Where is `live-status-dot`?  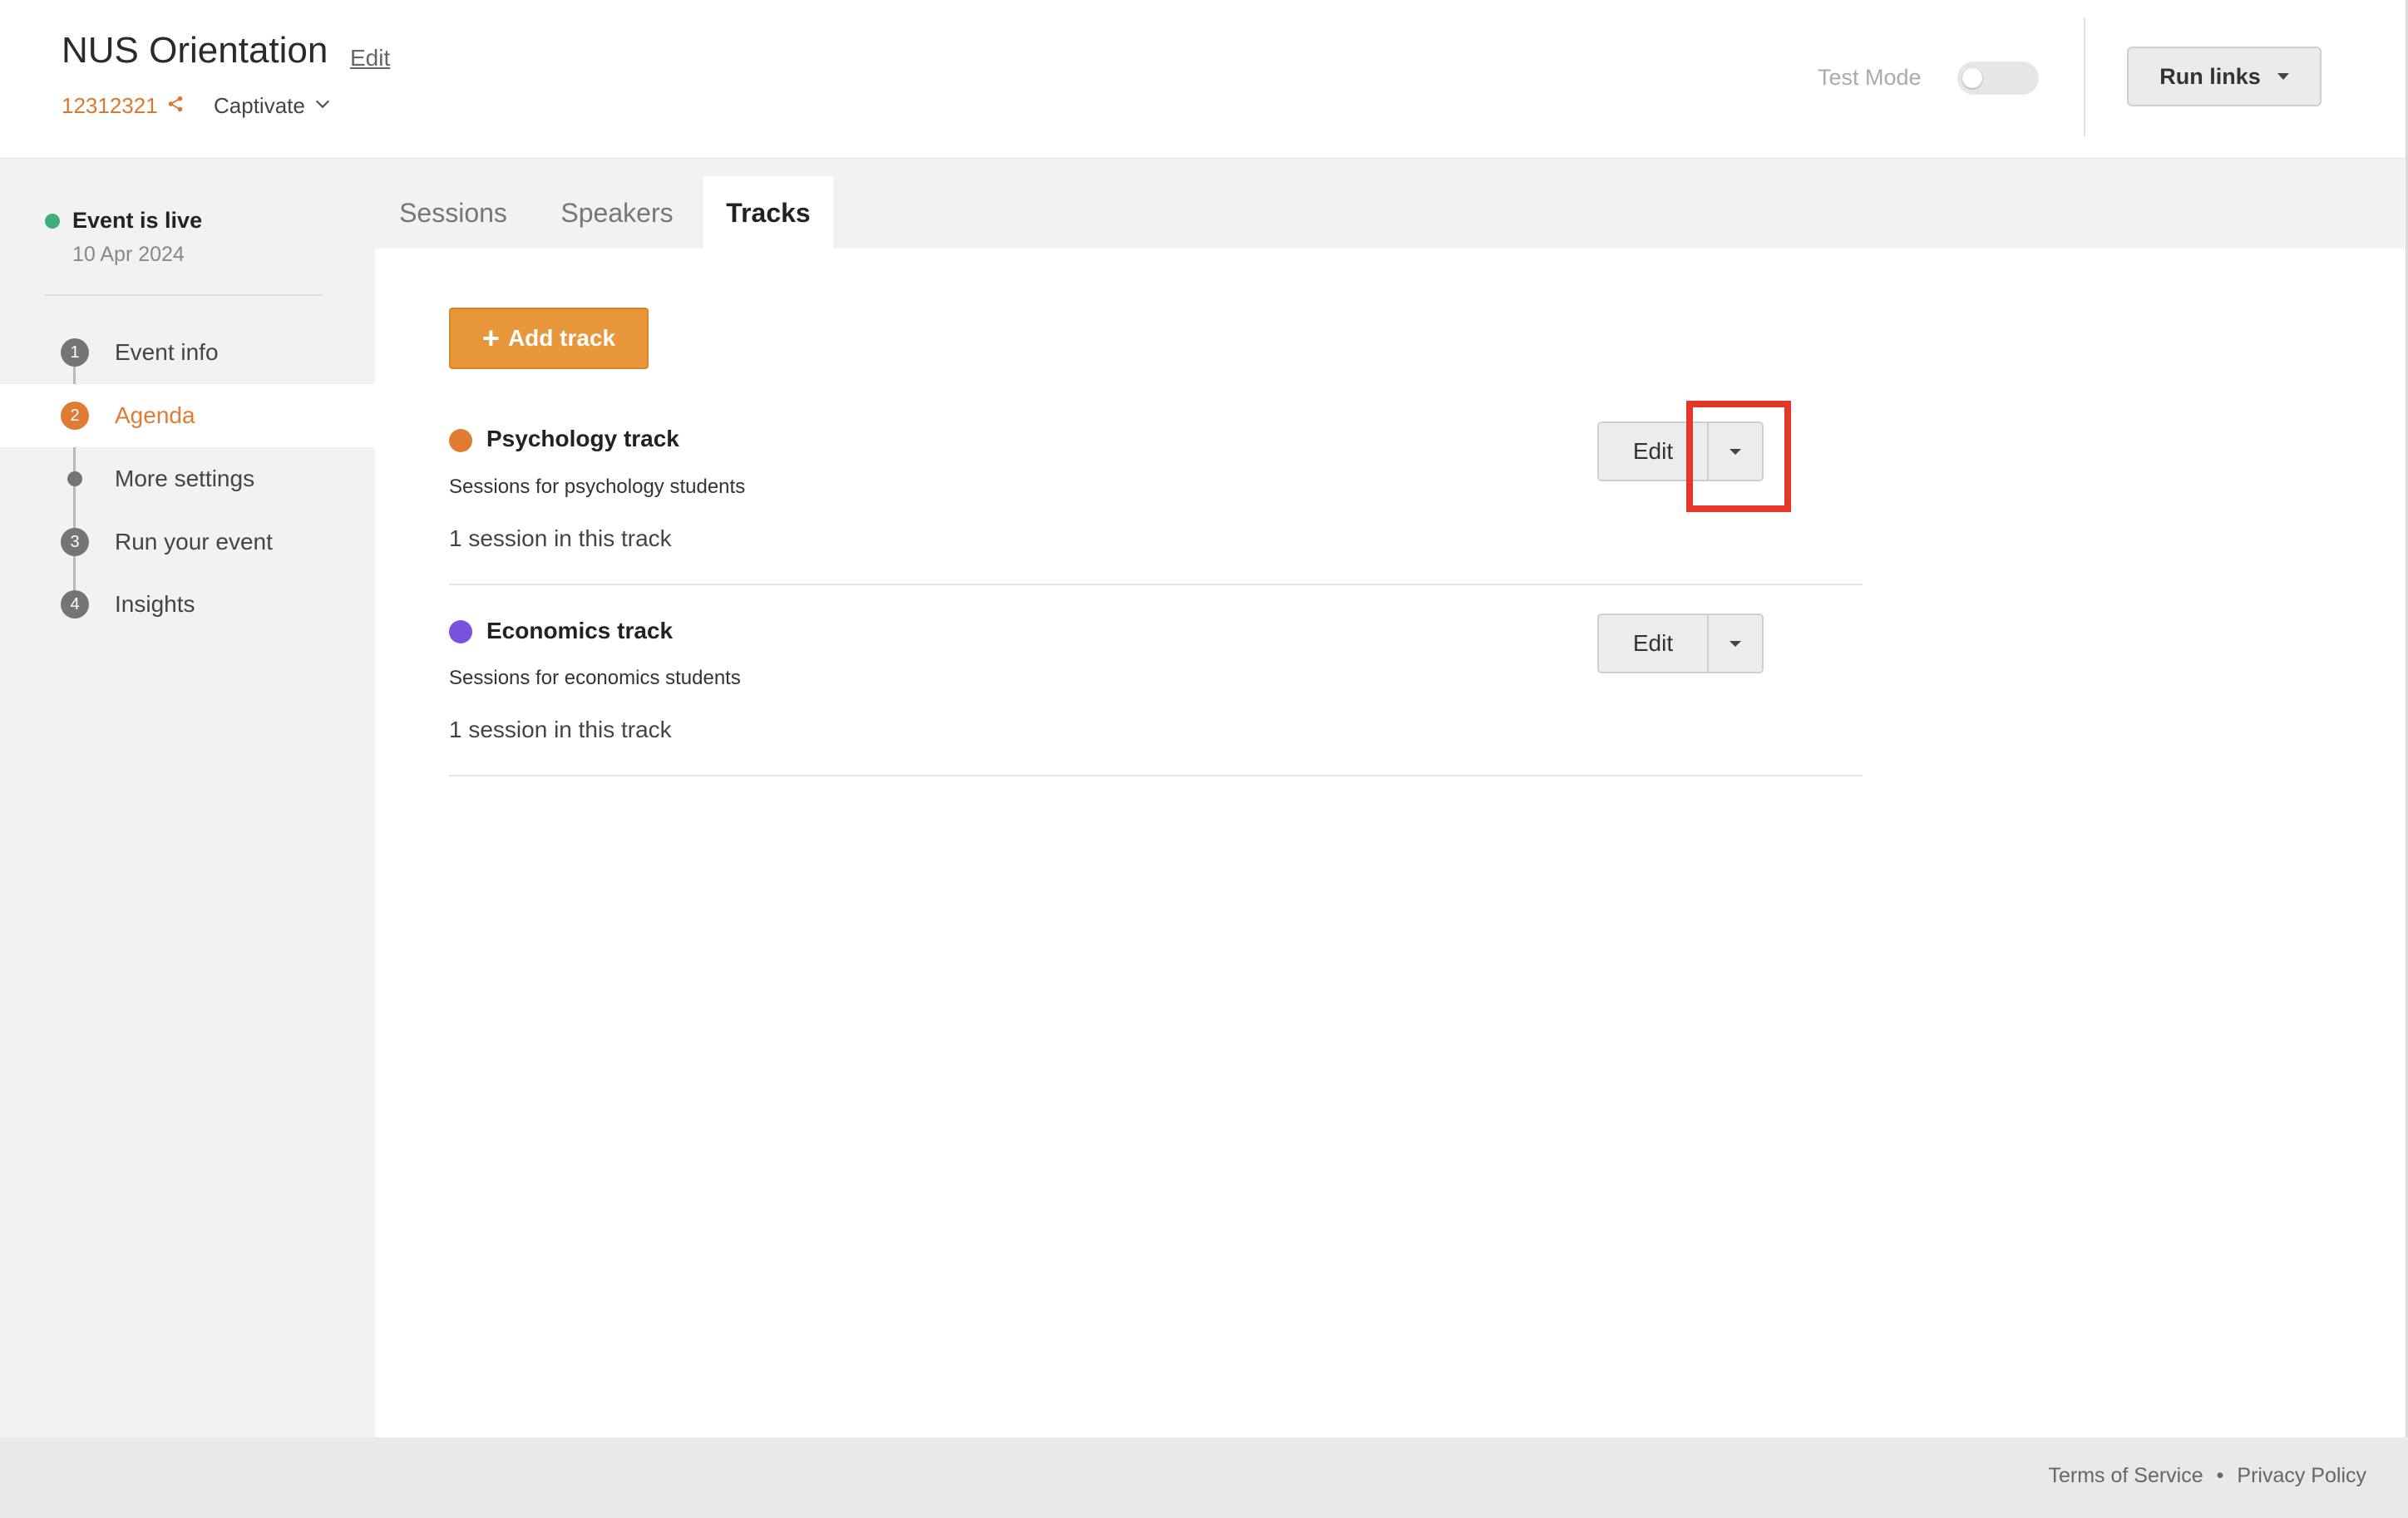
live-status-dot is located at coordinates (53, 221).